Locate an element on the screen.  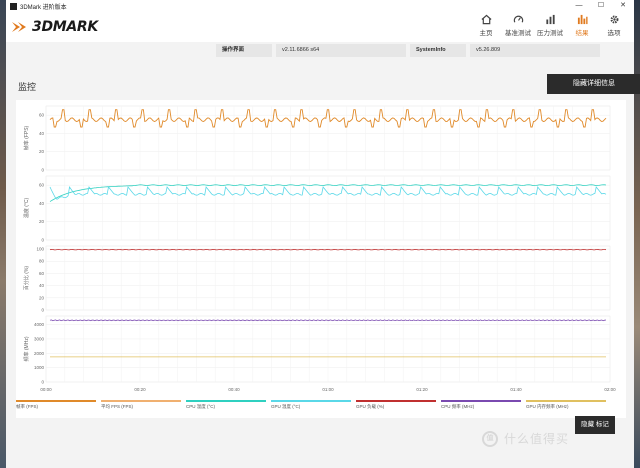
legend-label: GPU 负载 (%) is located at coordinates (370, 406).